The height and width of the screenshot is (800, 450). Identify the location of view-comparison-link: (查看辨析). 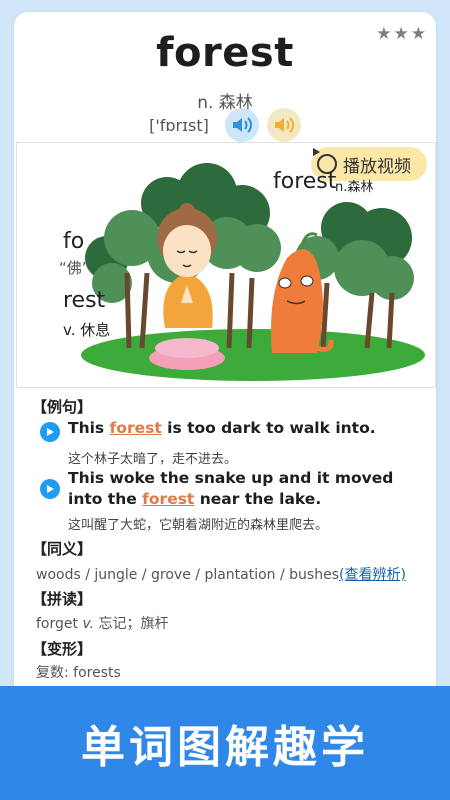
(372, 575).